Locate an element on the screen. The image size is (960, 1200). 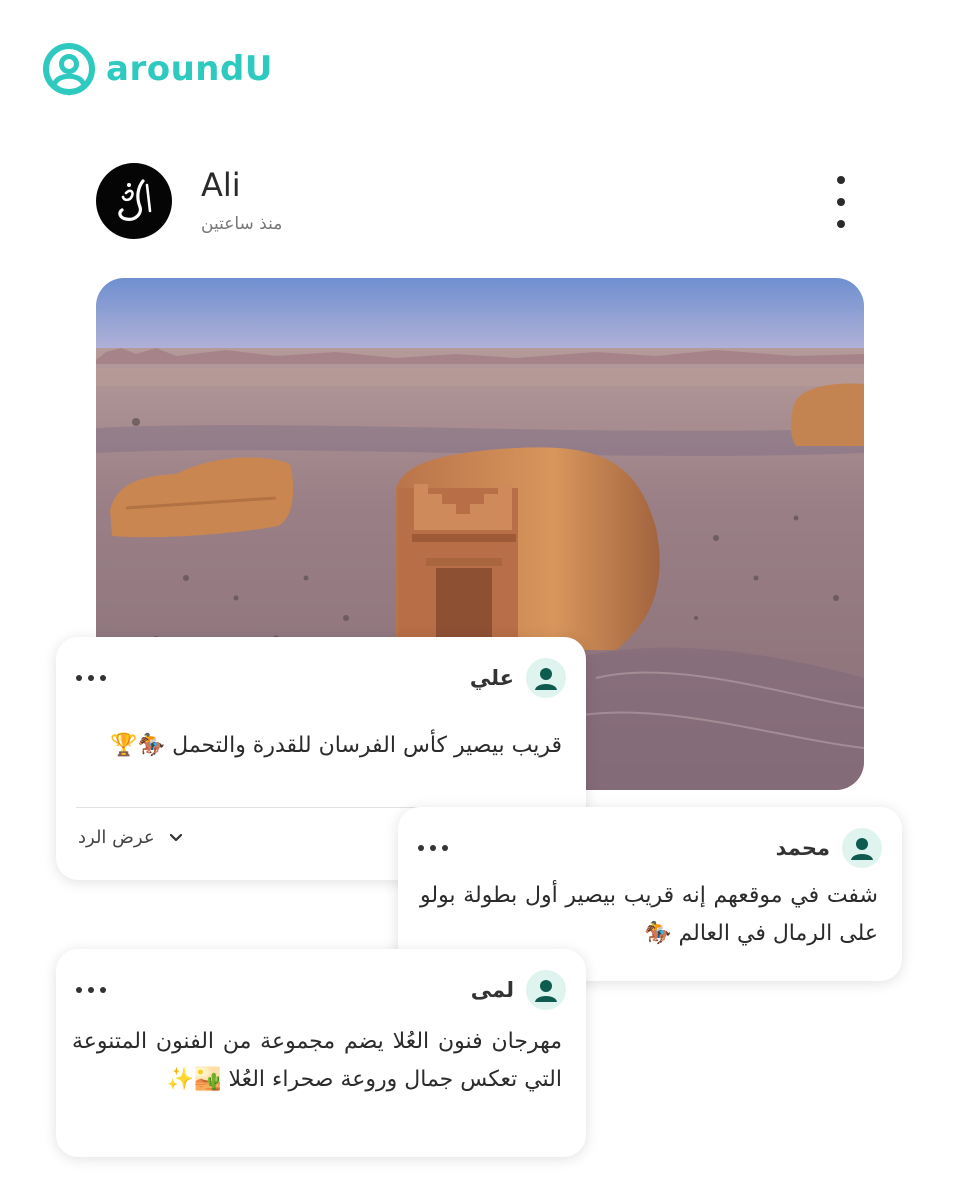
brand: aroundU is located at coordinates (157, 69).